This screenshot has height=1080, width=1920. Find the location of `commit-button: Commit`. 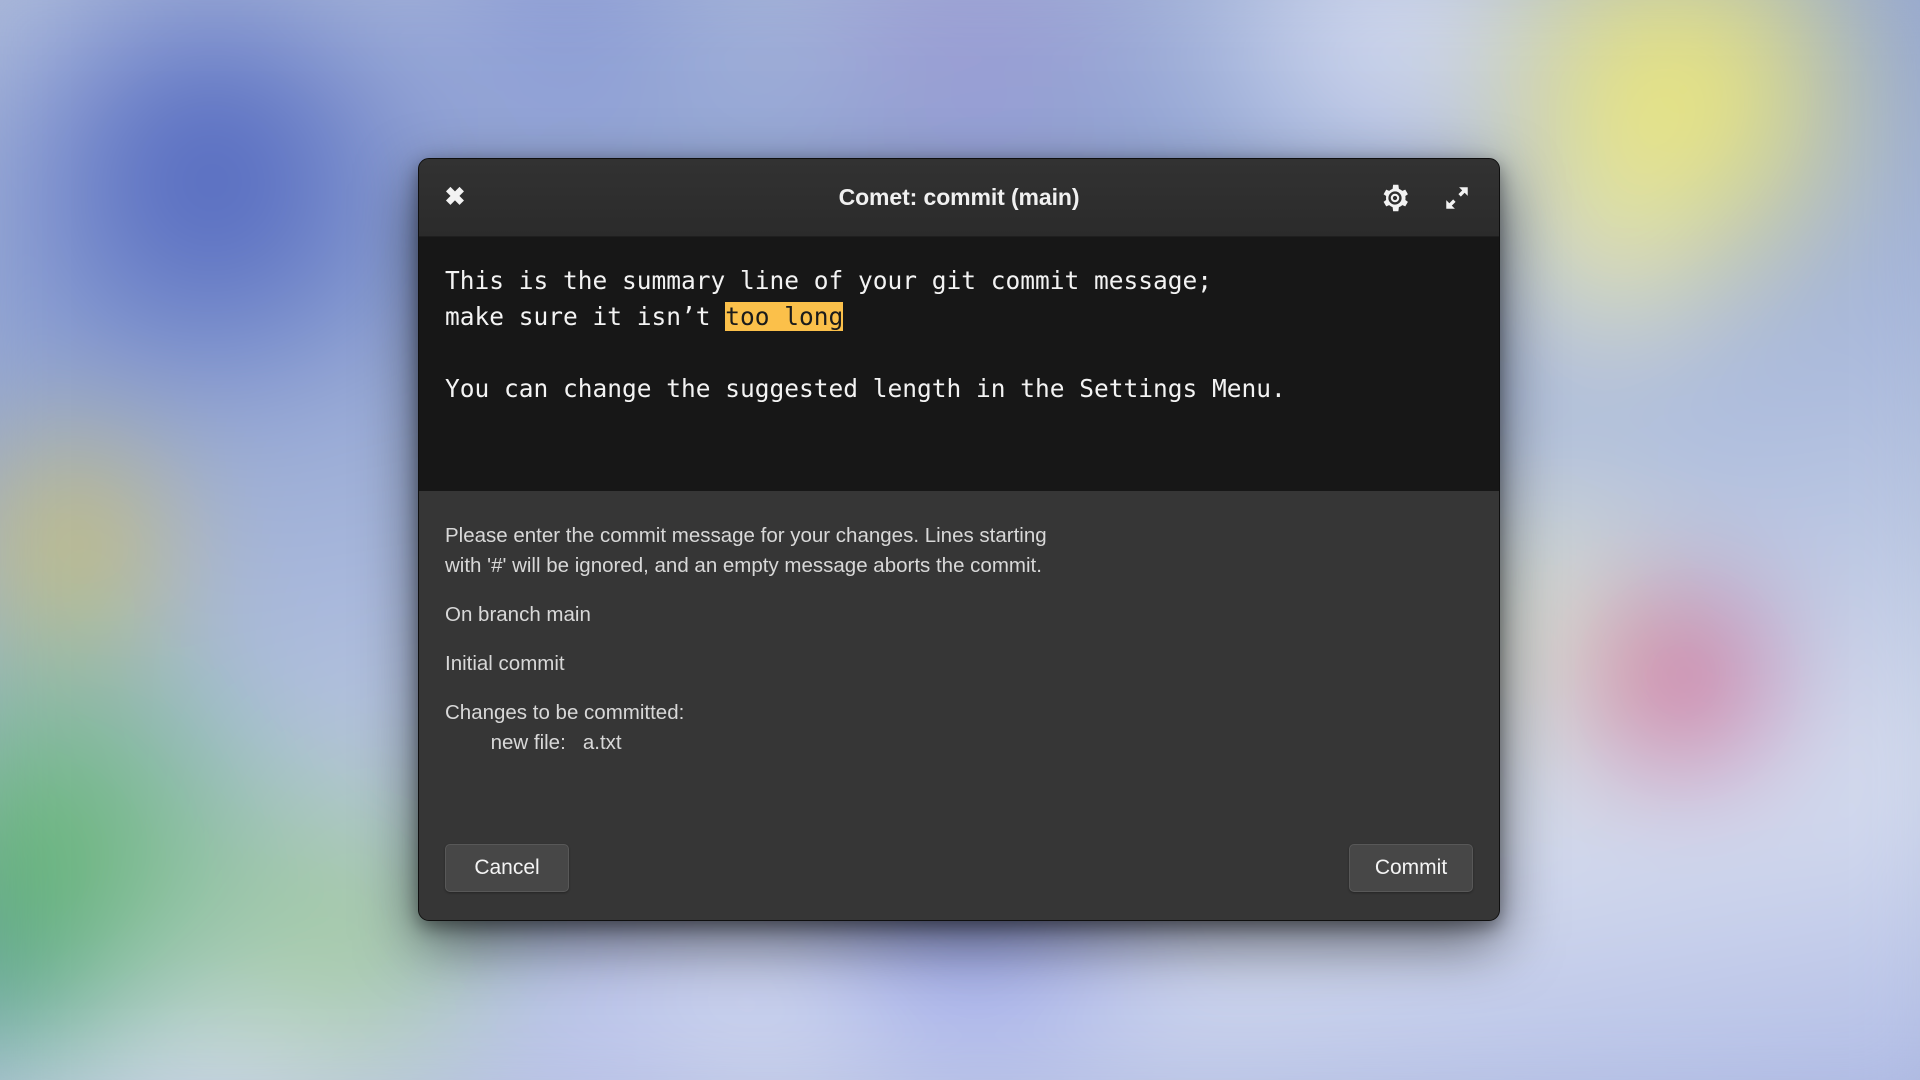

commit-button: Commit is located at coordinates (1411, 868).